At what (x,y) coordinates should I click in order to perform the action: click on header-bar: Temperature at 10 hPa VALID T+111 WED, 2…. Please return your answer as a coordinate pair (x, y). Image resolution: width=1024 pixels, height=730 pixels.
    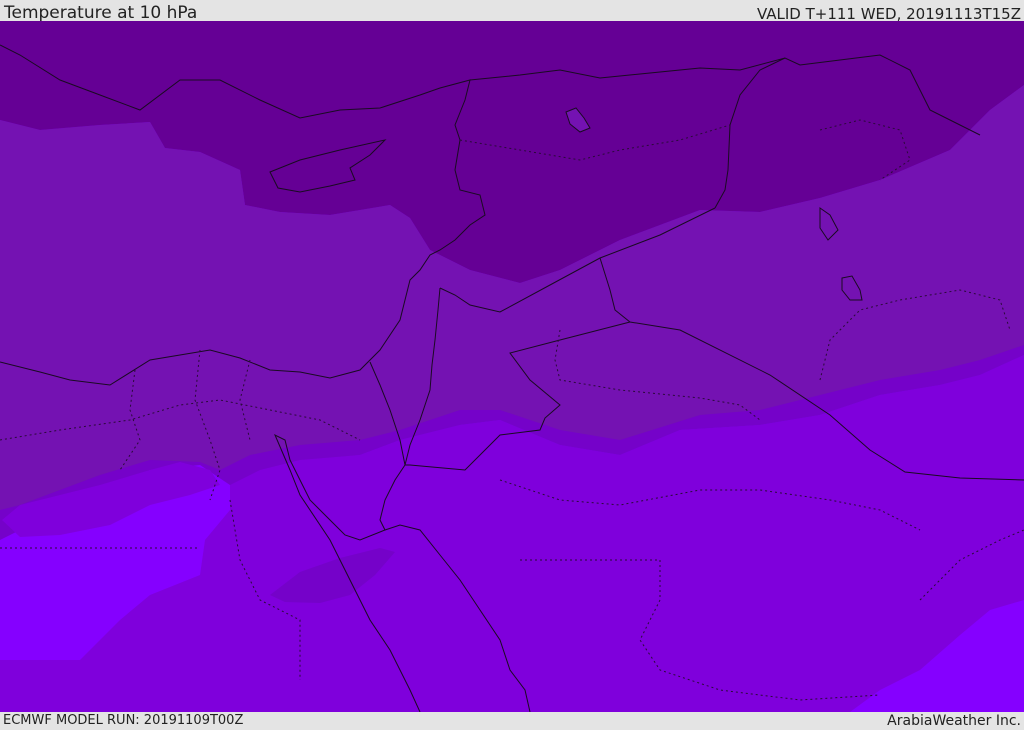
    Looking at the image, I should click on (512, 11).